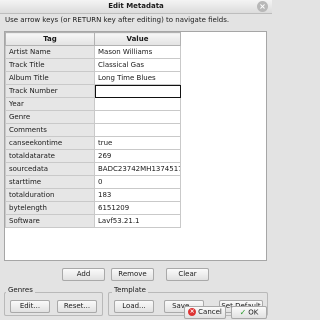  I want to click on table-row: Artist Name Mason Williams, so click(93, 52).